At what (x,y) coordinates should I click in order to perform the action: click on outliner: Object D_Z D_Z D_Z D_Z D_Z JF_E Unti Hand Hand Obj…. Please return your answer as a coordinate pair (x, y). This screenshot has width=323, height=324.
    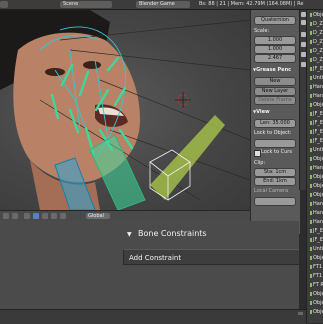
    Looking at the image, I should click on (314, 166).